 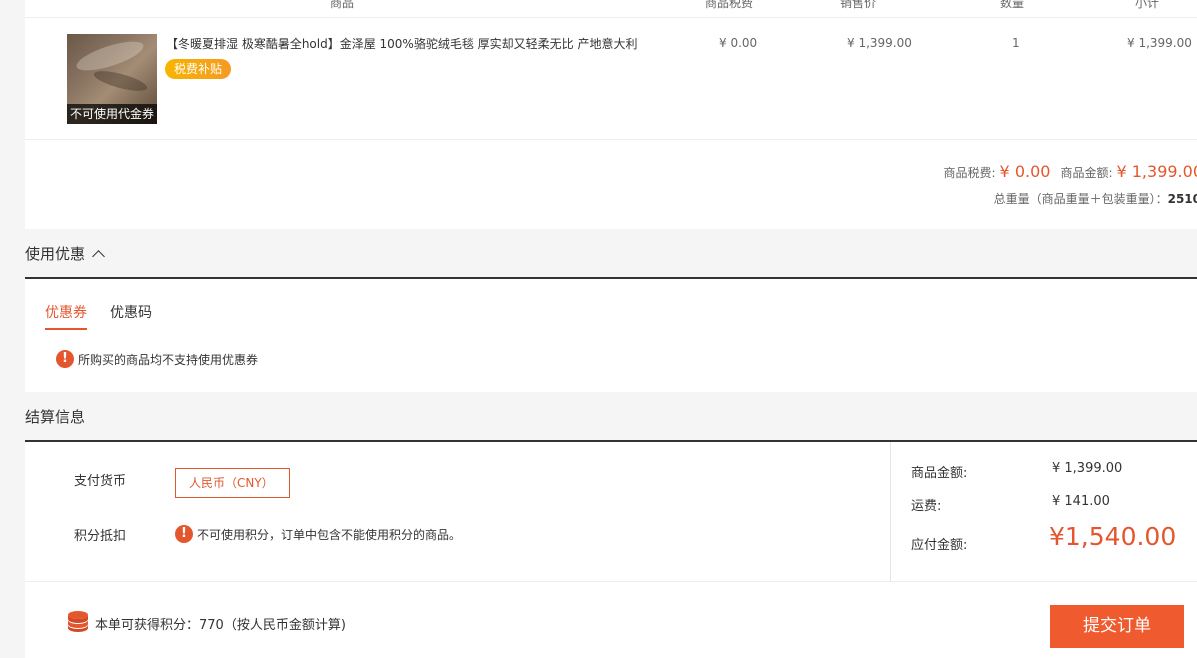 What do you see at coordinates (1113, 536) in the screenshot?
I see `payable-total: ¥1,540.00` at bounding box center [1113, 536].